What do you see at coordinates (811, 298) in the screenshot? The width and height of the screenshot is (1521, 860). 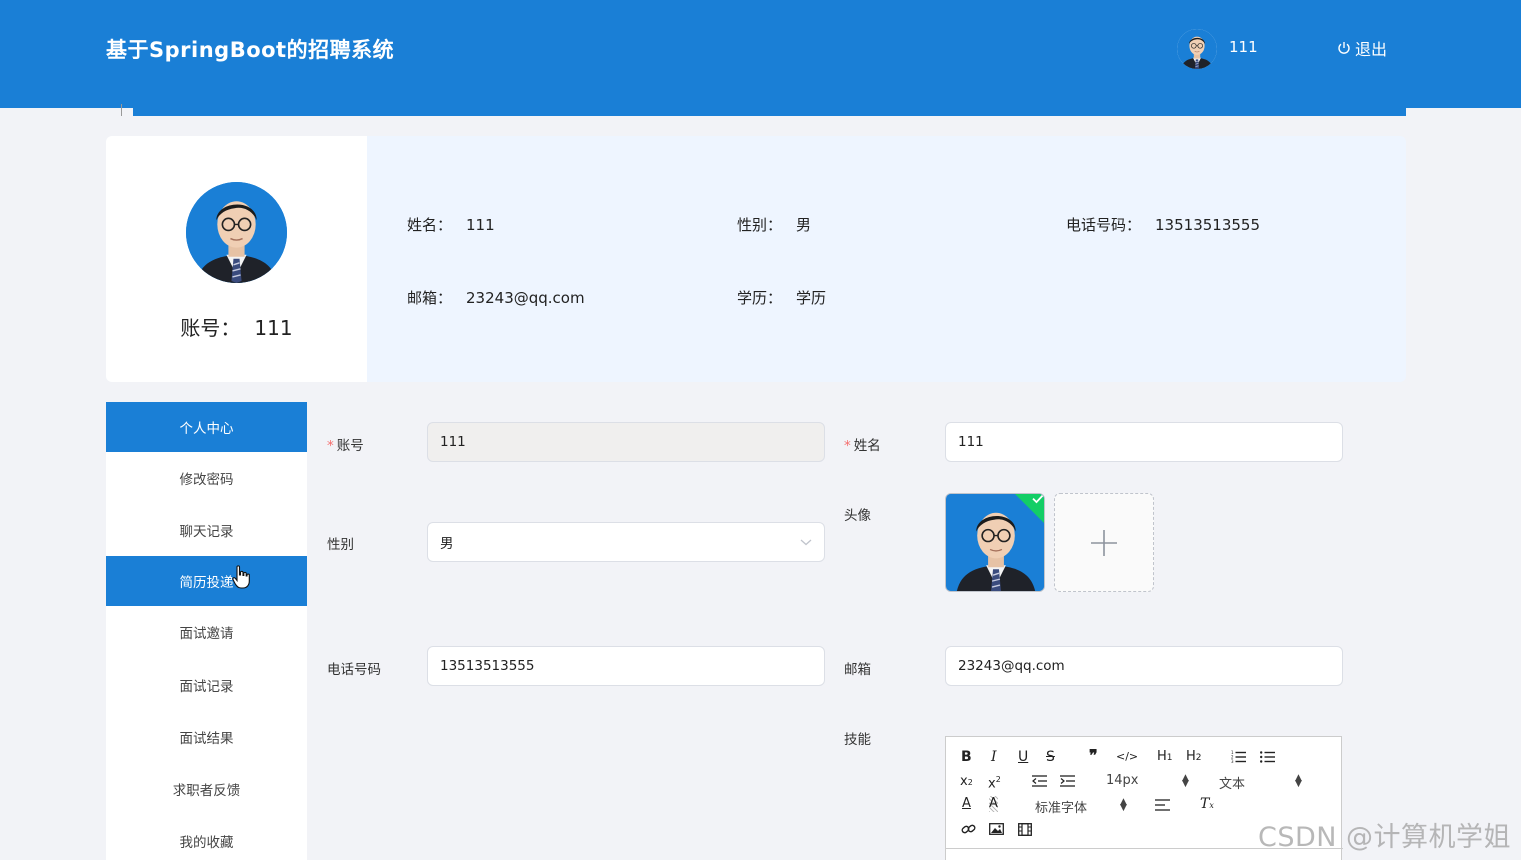 I see `info-value: 学历` at bounding box center [811, 298].